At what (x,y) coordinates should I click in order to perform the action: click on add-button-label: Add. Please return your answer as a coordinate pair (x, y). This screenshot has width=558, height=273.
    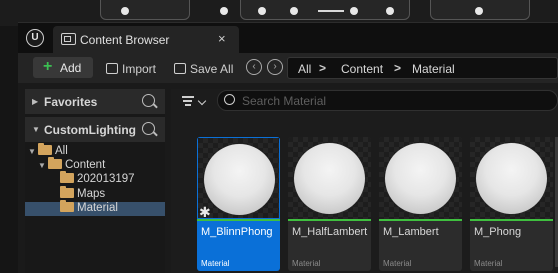
    Looking at the image, I should click on (71, 68).